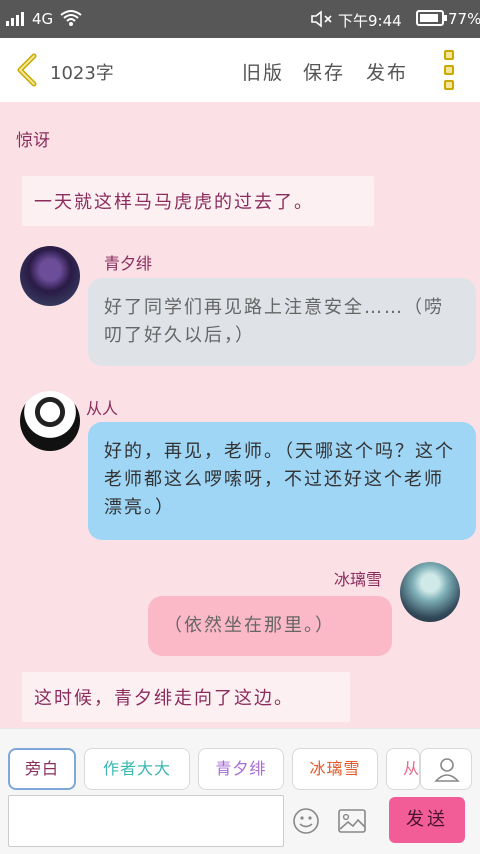  I want to click on role-chip-narrator: 旁白, so click(42, 769).